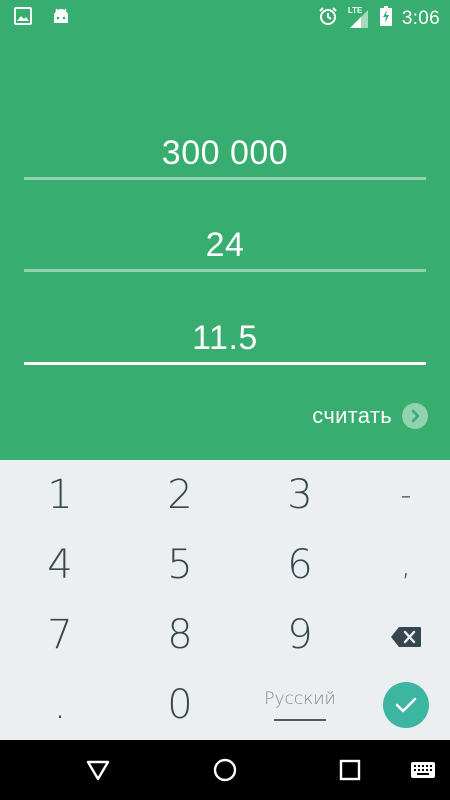  Describe the element at coordinates (300, 720) in the screenshot. I see `language-indicator` at that location.